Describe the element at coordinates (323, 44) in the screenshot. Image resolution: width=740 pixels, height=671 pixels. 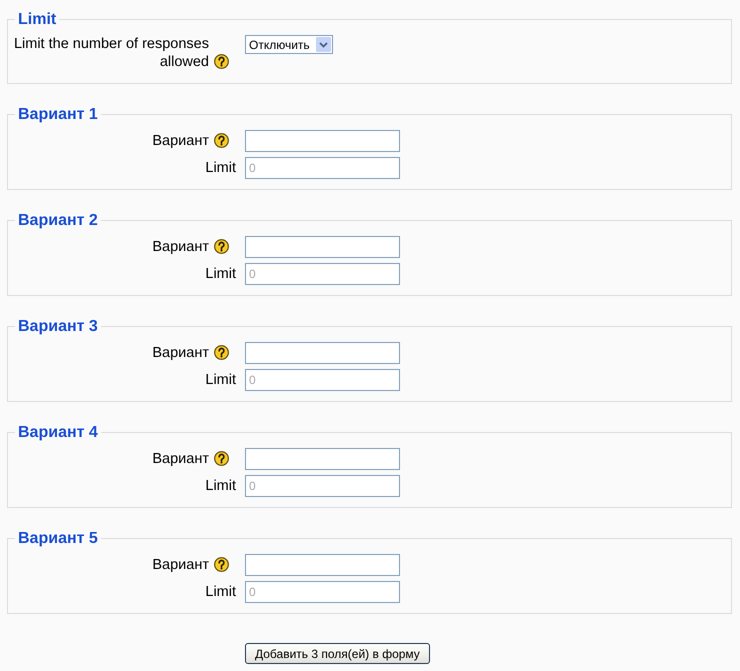
I see `chevron-down-icon` at that location.